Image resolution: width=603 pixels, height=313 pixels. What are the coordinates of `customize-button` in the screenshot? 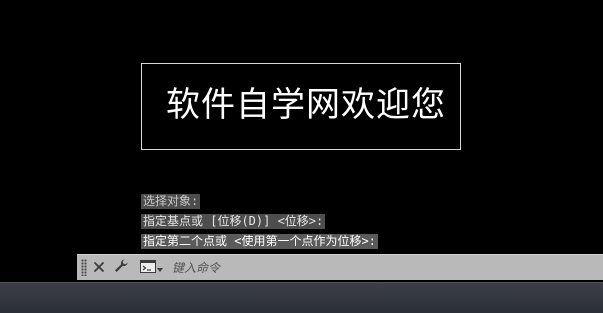 It's located at (121, 267).